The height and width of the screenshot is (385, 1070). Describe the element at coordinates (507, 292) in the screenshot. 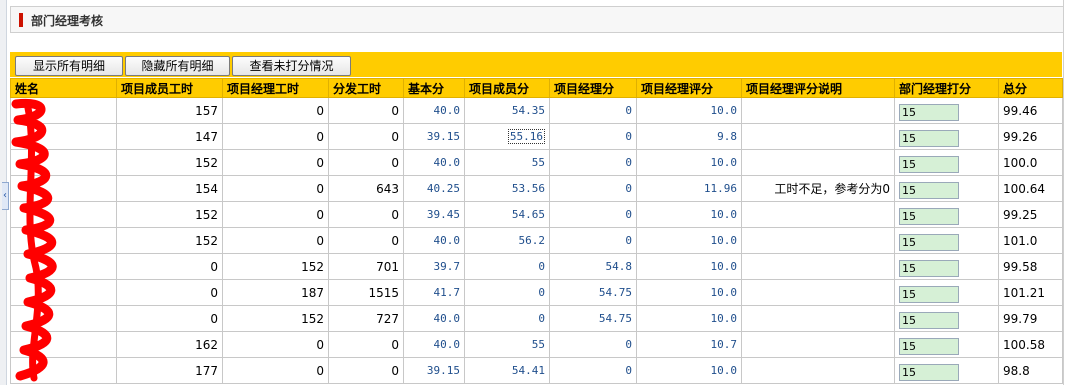

I see `member-score-cell: 0` at that location.